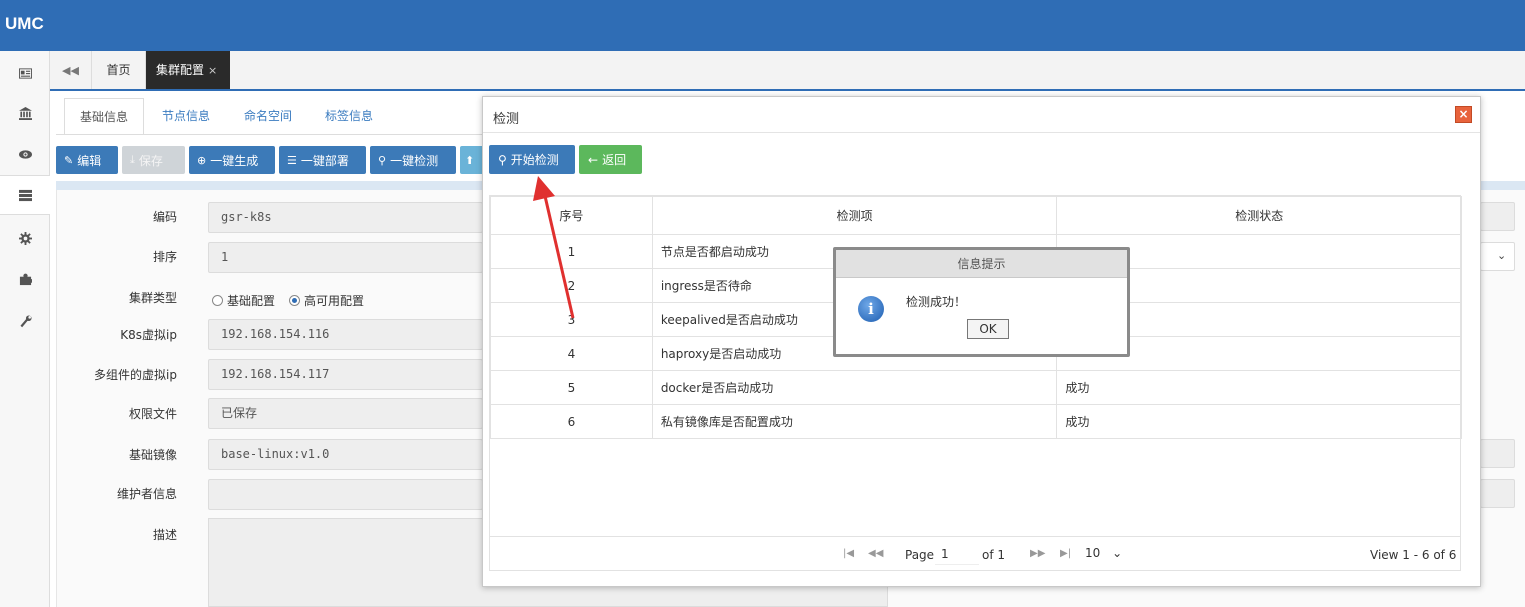 The image size is (1525, 607). Describe the element at coordinates (1037, 553) in the screenshot. I see `next-page-icon: ▶▶` at that location.